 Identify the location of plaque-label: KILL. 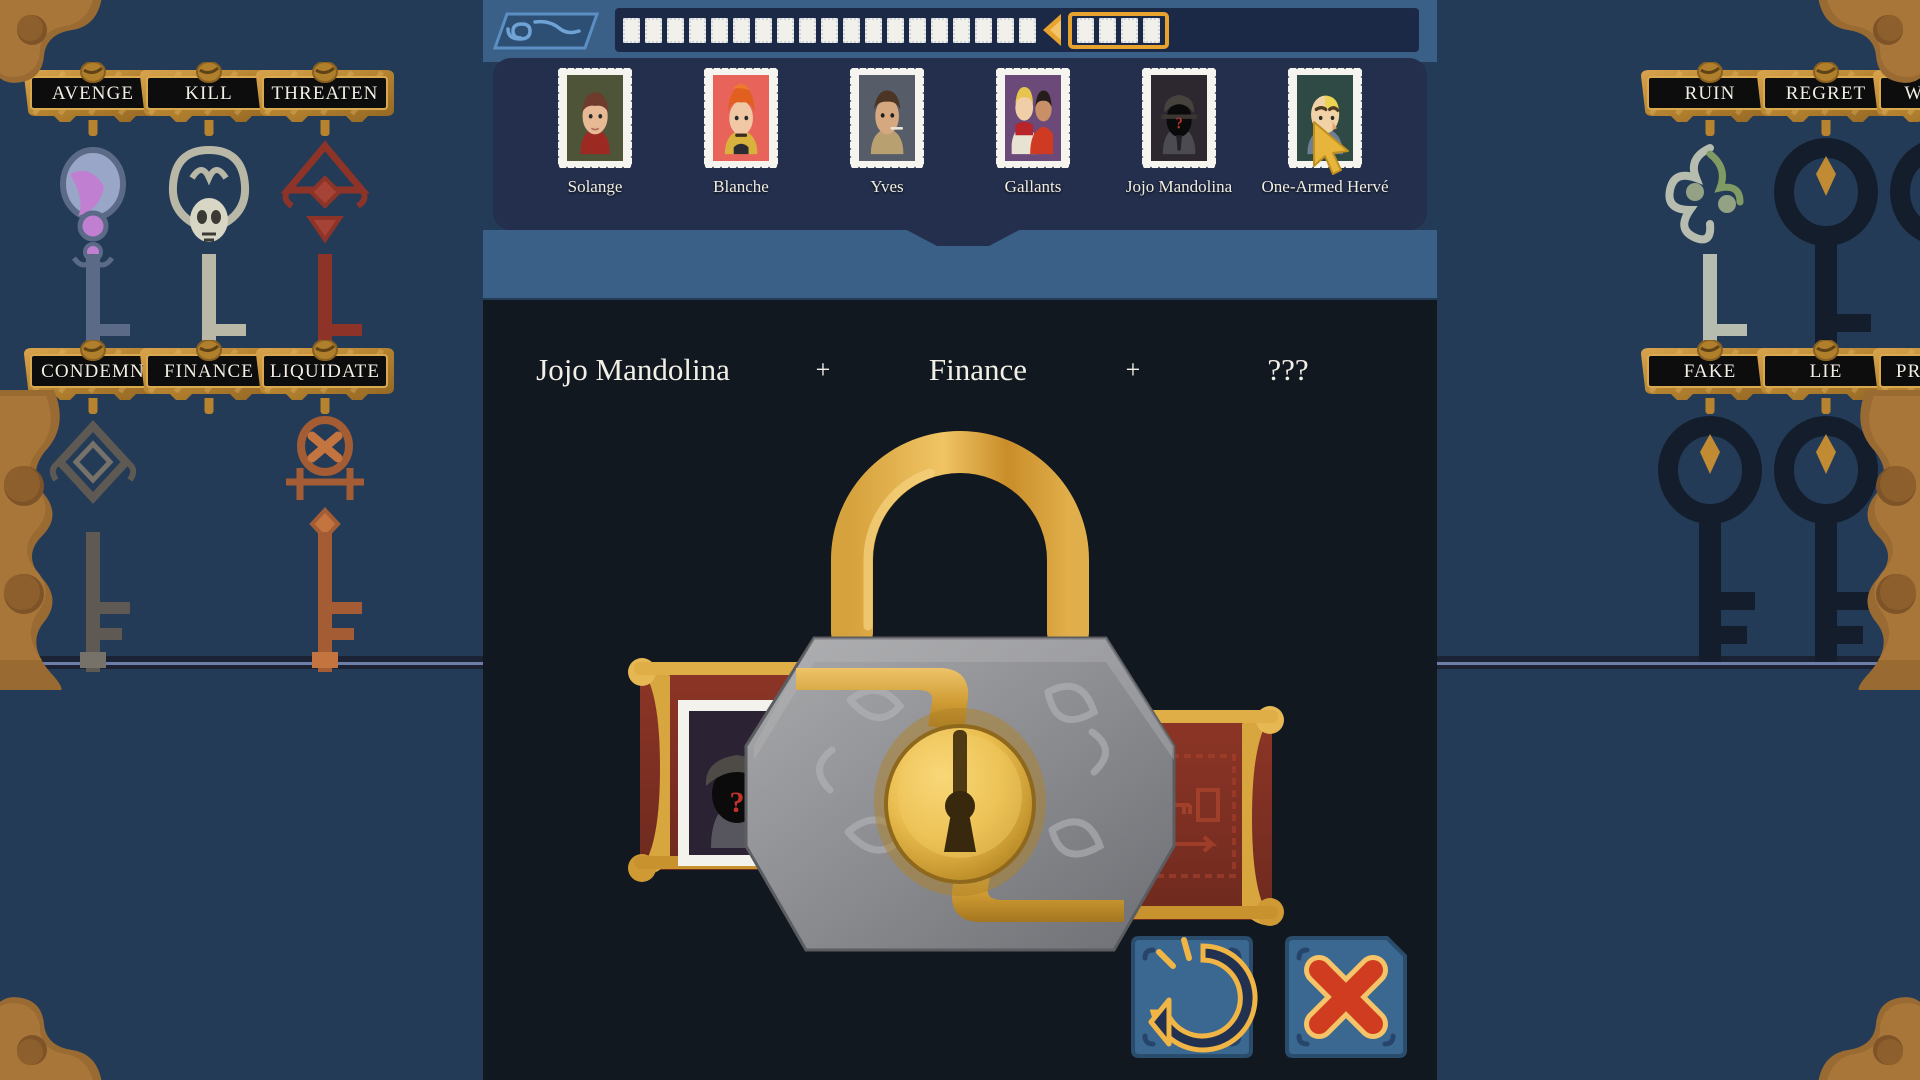
(209, 93).